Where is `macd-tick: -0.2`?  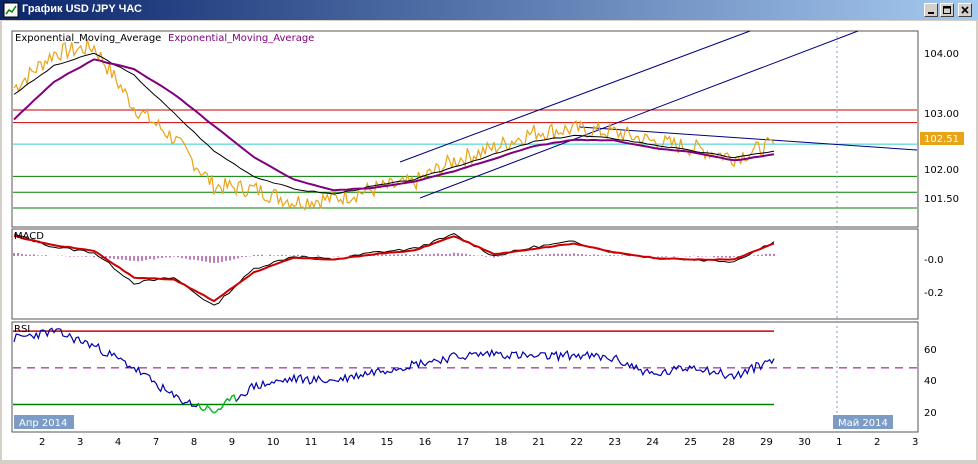
macd-tick: -0.2 is located at coordinates (934, 293).